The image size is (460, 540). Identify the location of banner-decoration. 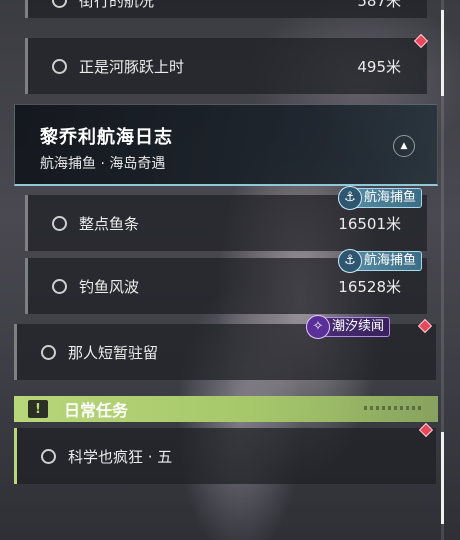
(394, 408).